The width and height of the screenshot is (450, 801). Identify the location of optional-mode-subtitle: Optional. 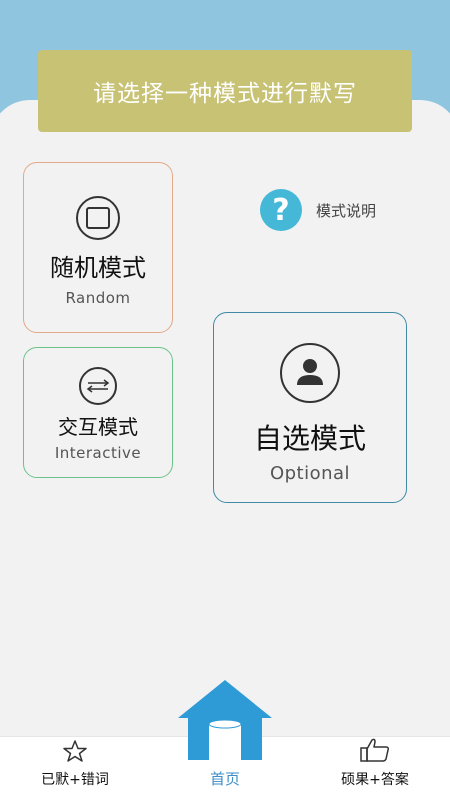
(310, 473).